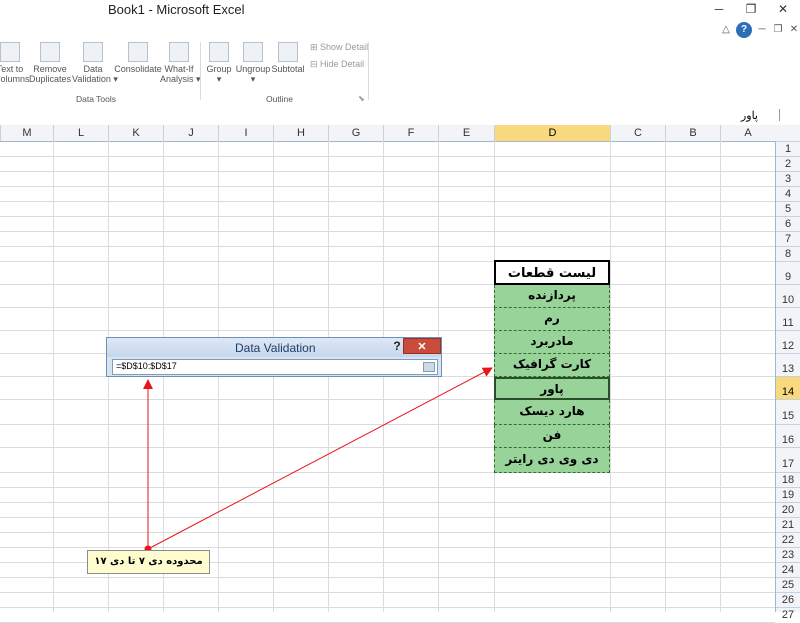  Describe the element at coordinates (138, 69) in the screenshot. I see `consolidate-label: Consolidate` at that location.